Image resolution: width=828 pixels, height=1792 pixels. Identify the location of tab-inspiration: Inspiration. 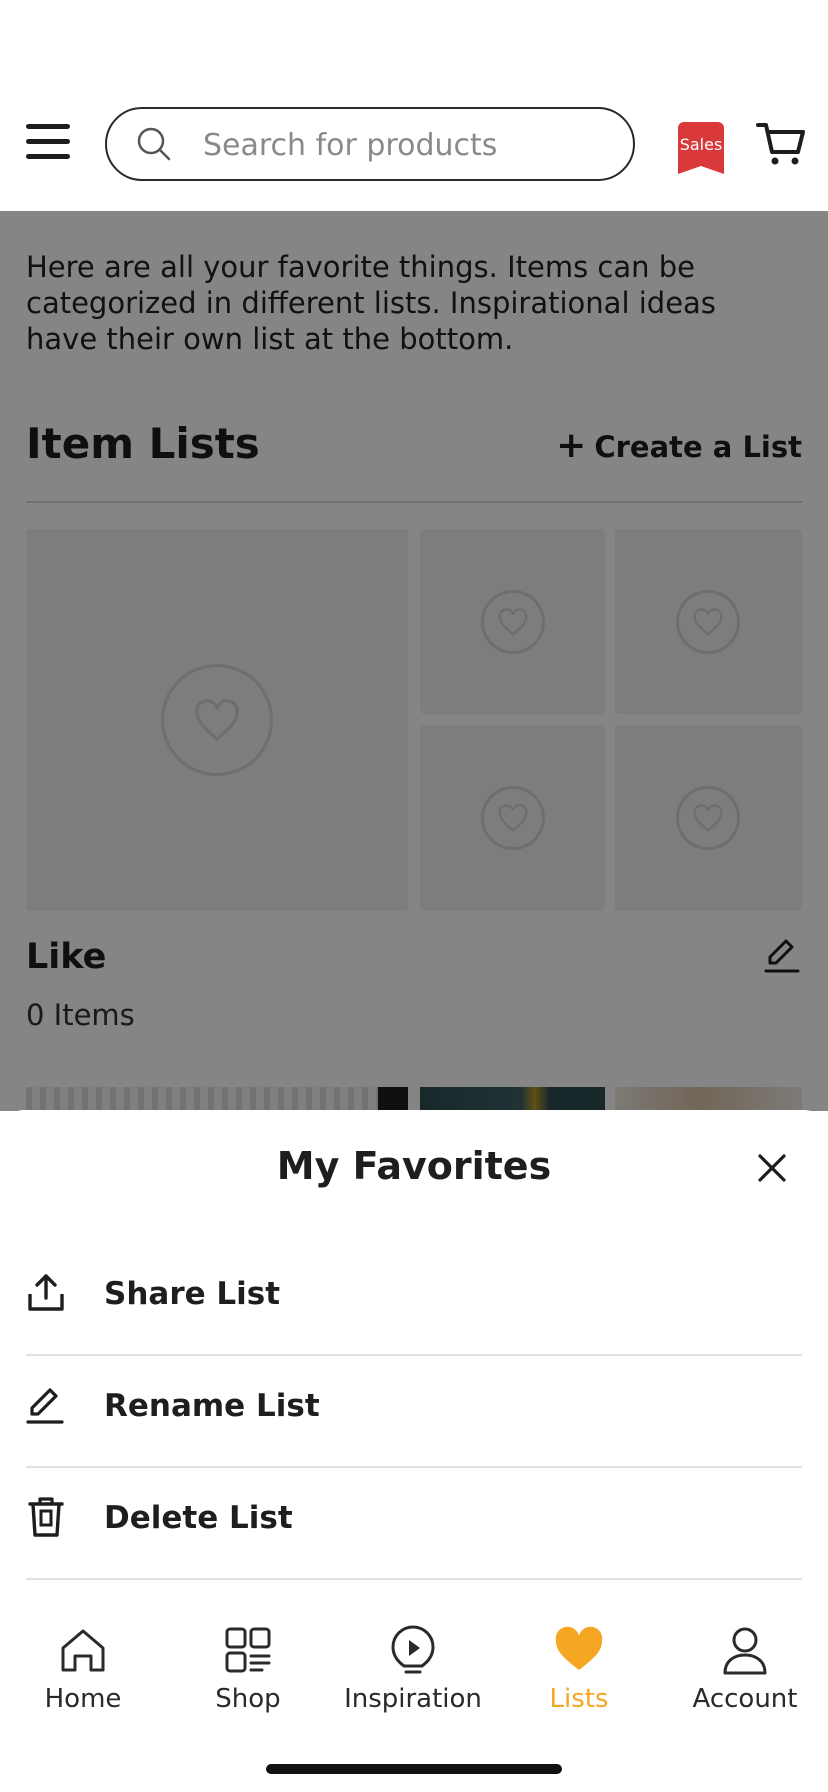
(413, 1674).